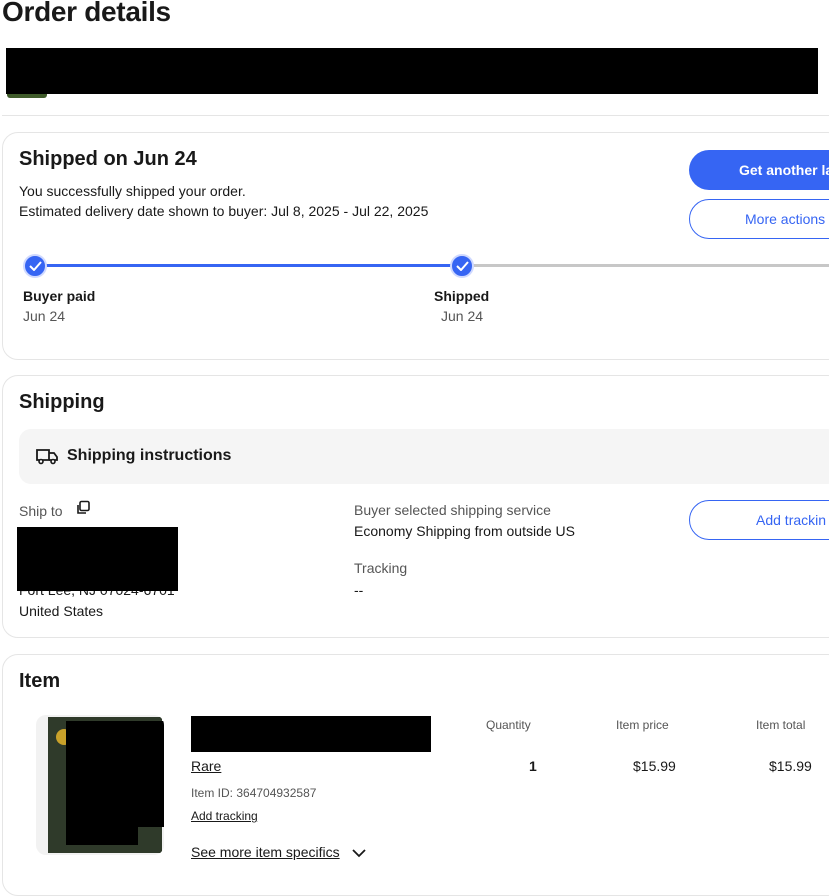 The height and width of the screenshot is (896, 829). What do you see at coordinates (508, 725) in the screenshot?
I see `column-quantity: Quantity` at bounding box center [508, 725].